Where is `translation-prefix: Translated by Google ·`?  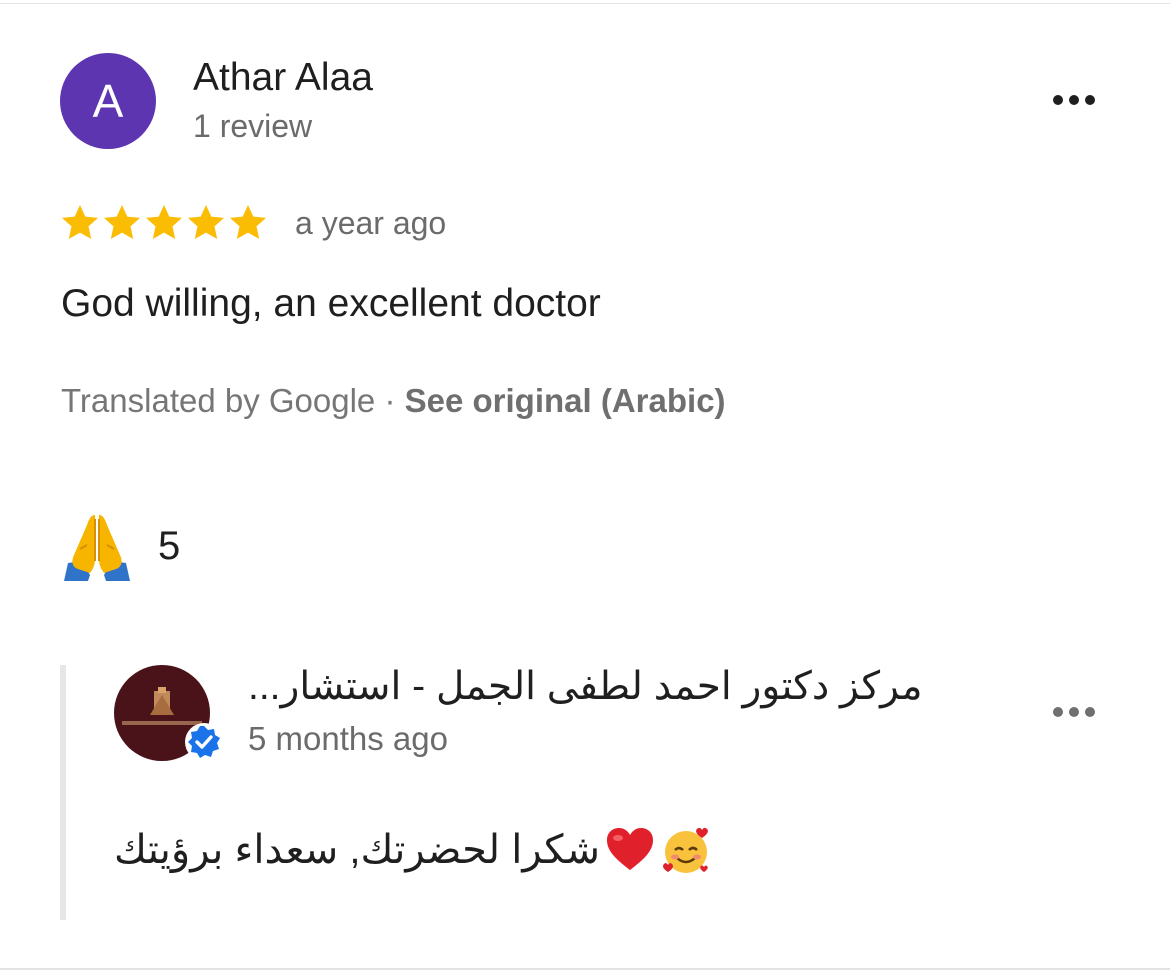 translation-prefix: Translated by Google · is located at coordinates (233, 400).